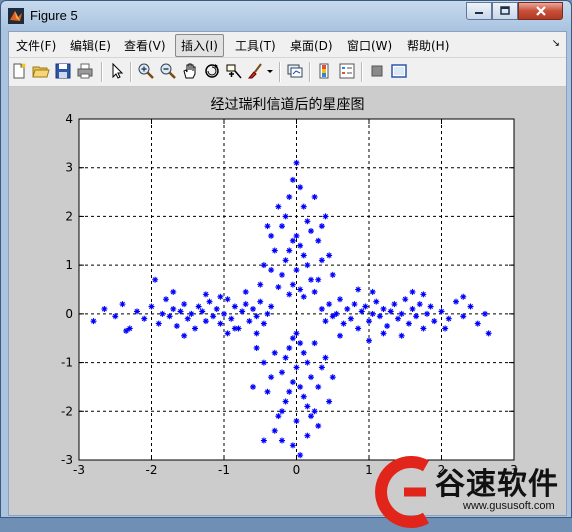 The image size is (572, 532). I want to click on hide-plot-tools-icon, so click(377, 71).